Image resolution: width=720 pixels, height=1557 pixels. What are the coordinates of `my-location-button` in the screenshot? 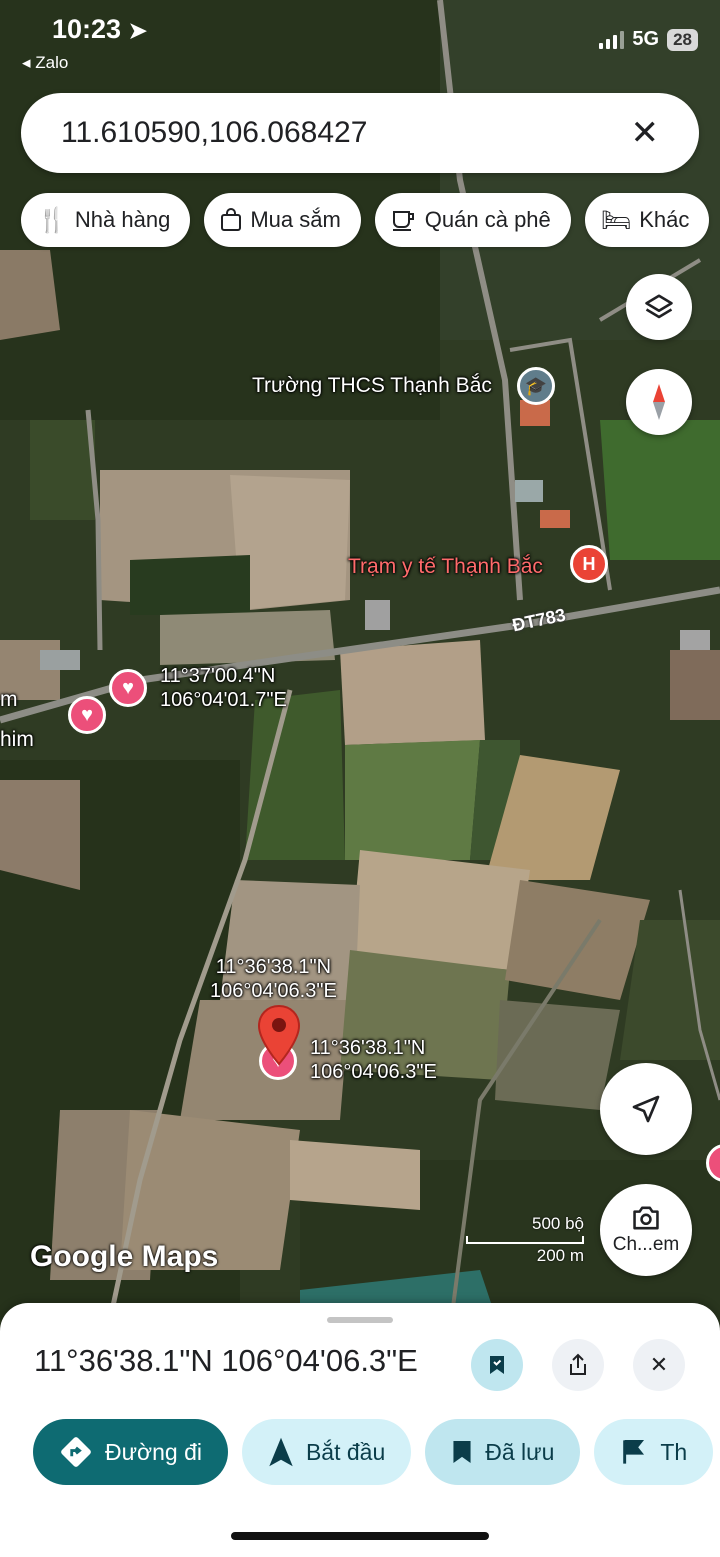 It's located at (646, 1109).